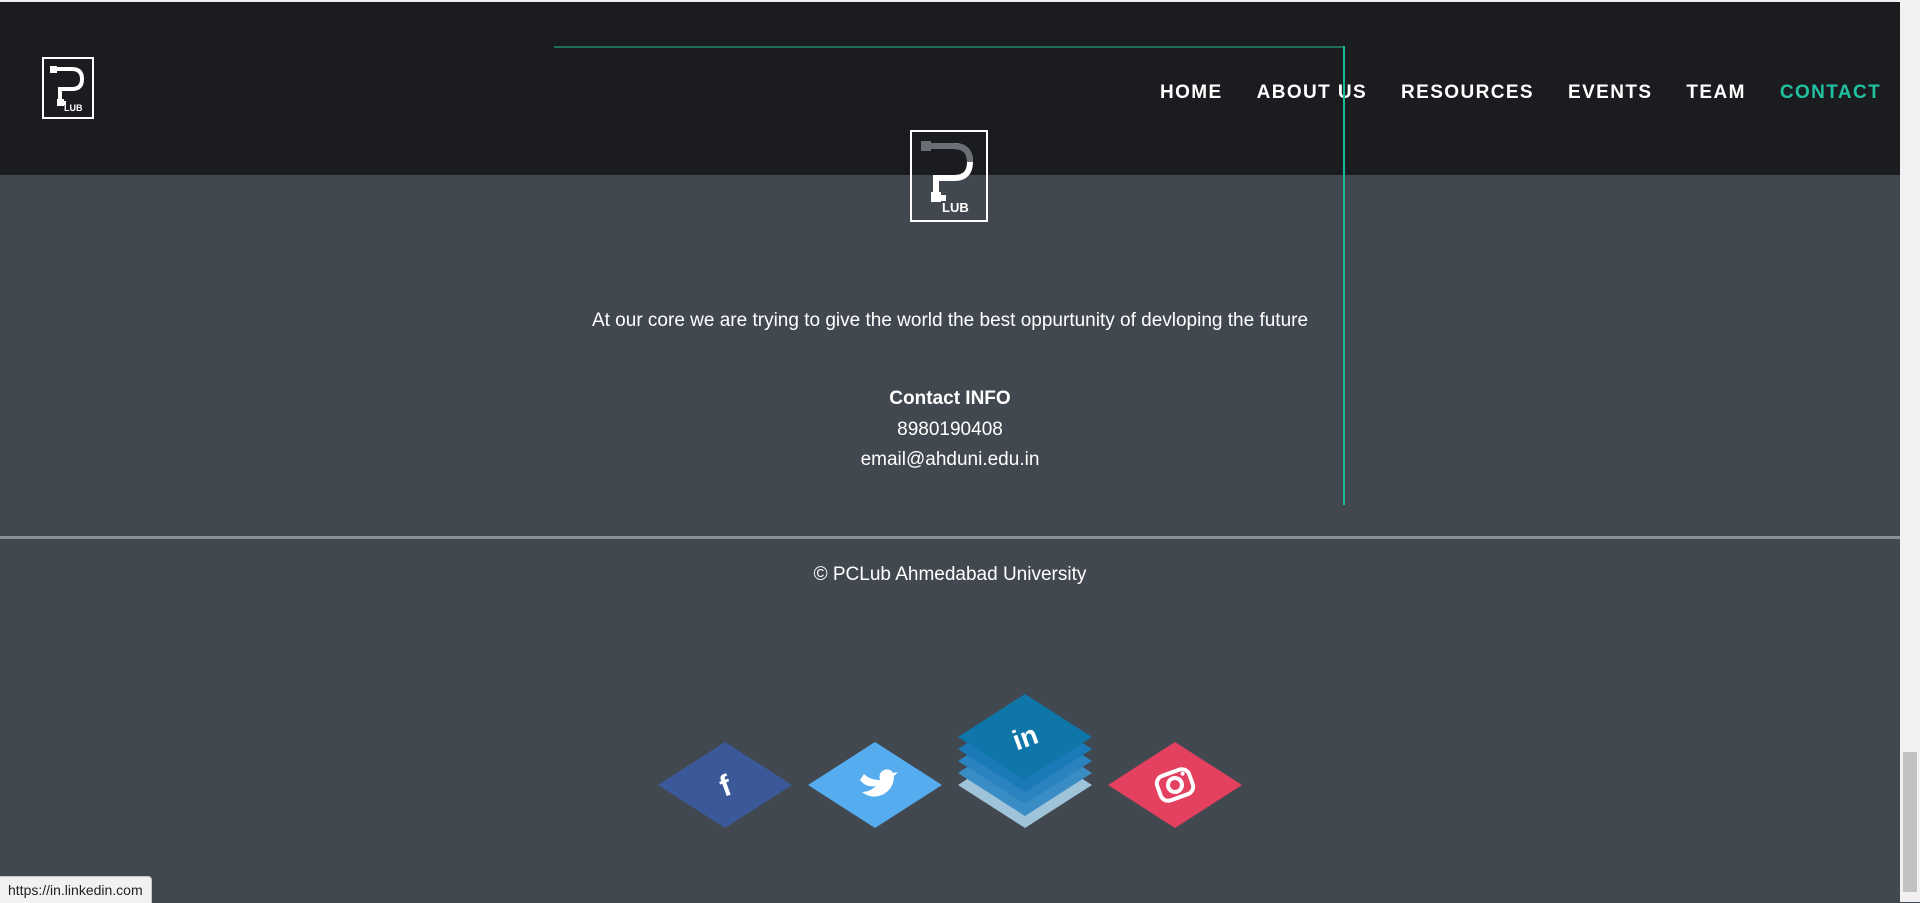  I want to click on social-facebook-link: f, so click(725, 785).